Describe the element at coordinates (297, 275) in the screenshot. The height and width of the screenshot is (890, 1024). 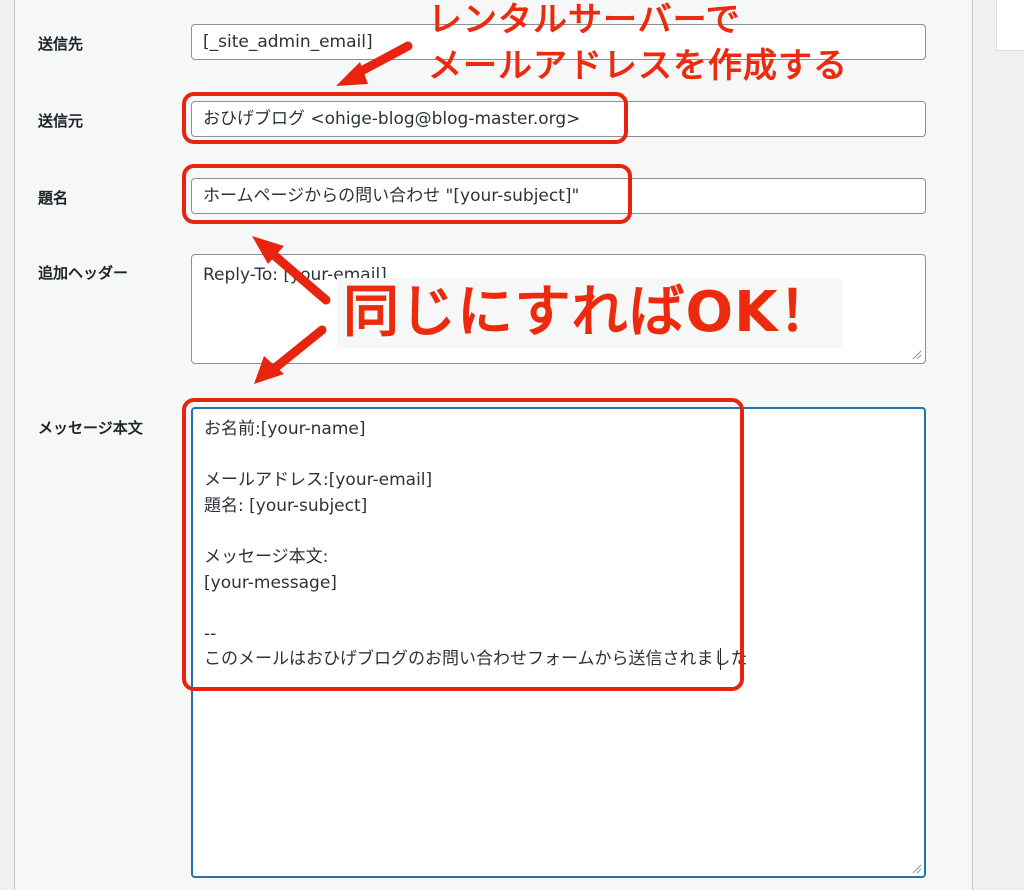
I see `arrow-mid-up` at that location.